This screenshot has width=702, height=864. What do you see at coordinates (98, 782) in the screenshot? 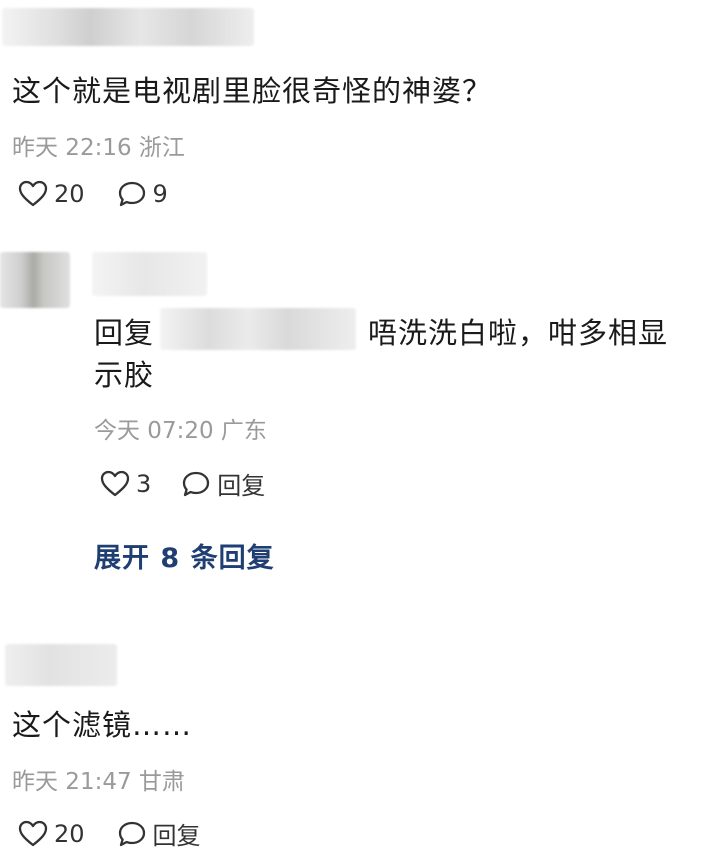
I see `comment-meta: 昨天 21:47 甘肃` at bounding box center [98, 782].